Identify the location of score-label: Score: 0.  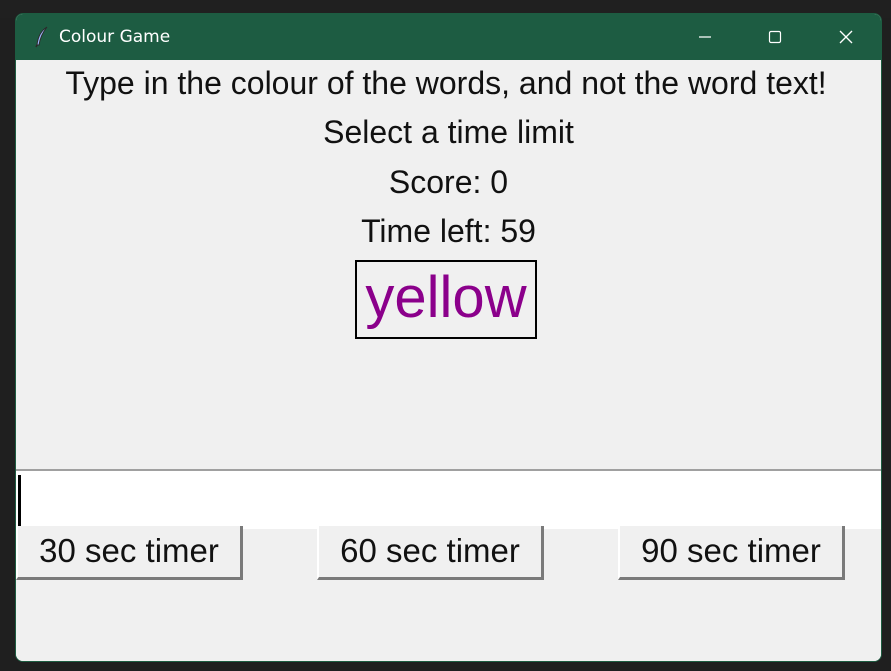
(448, 182).